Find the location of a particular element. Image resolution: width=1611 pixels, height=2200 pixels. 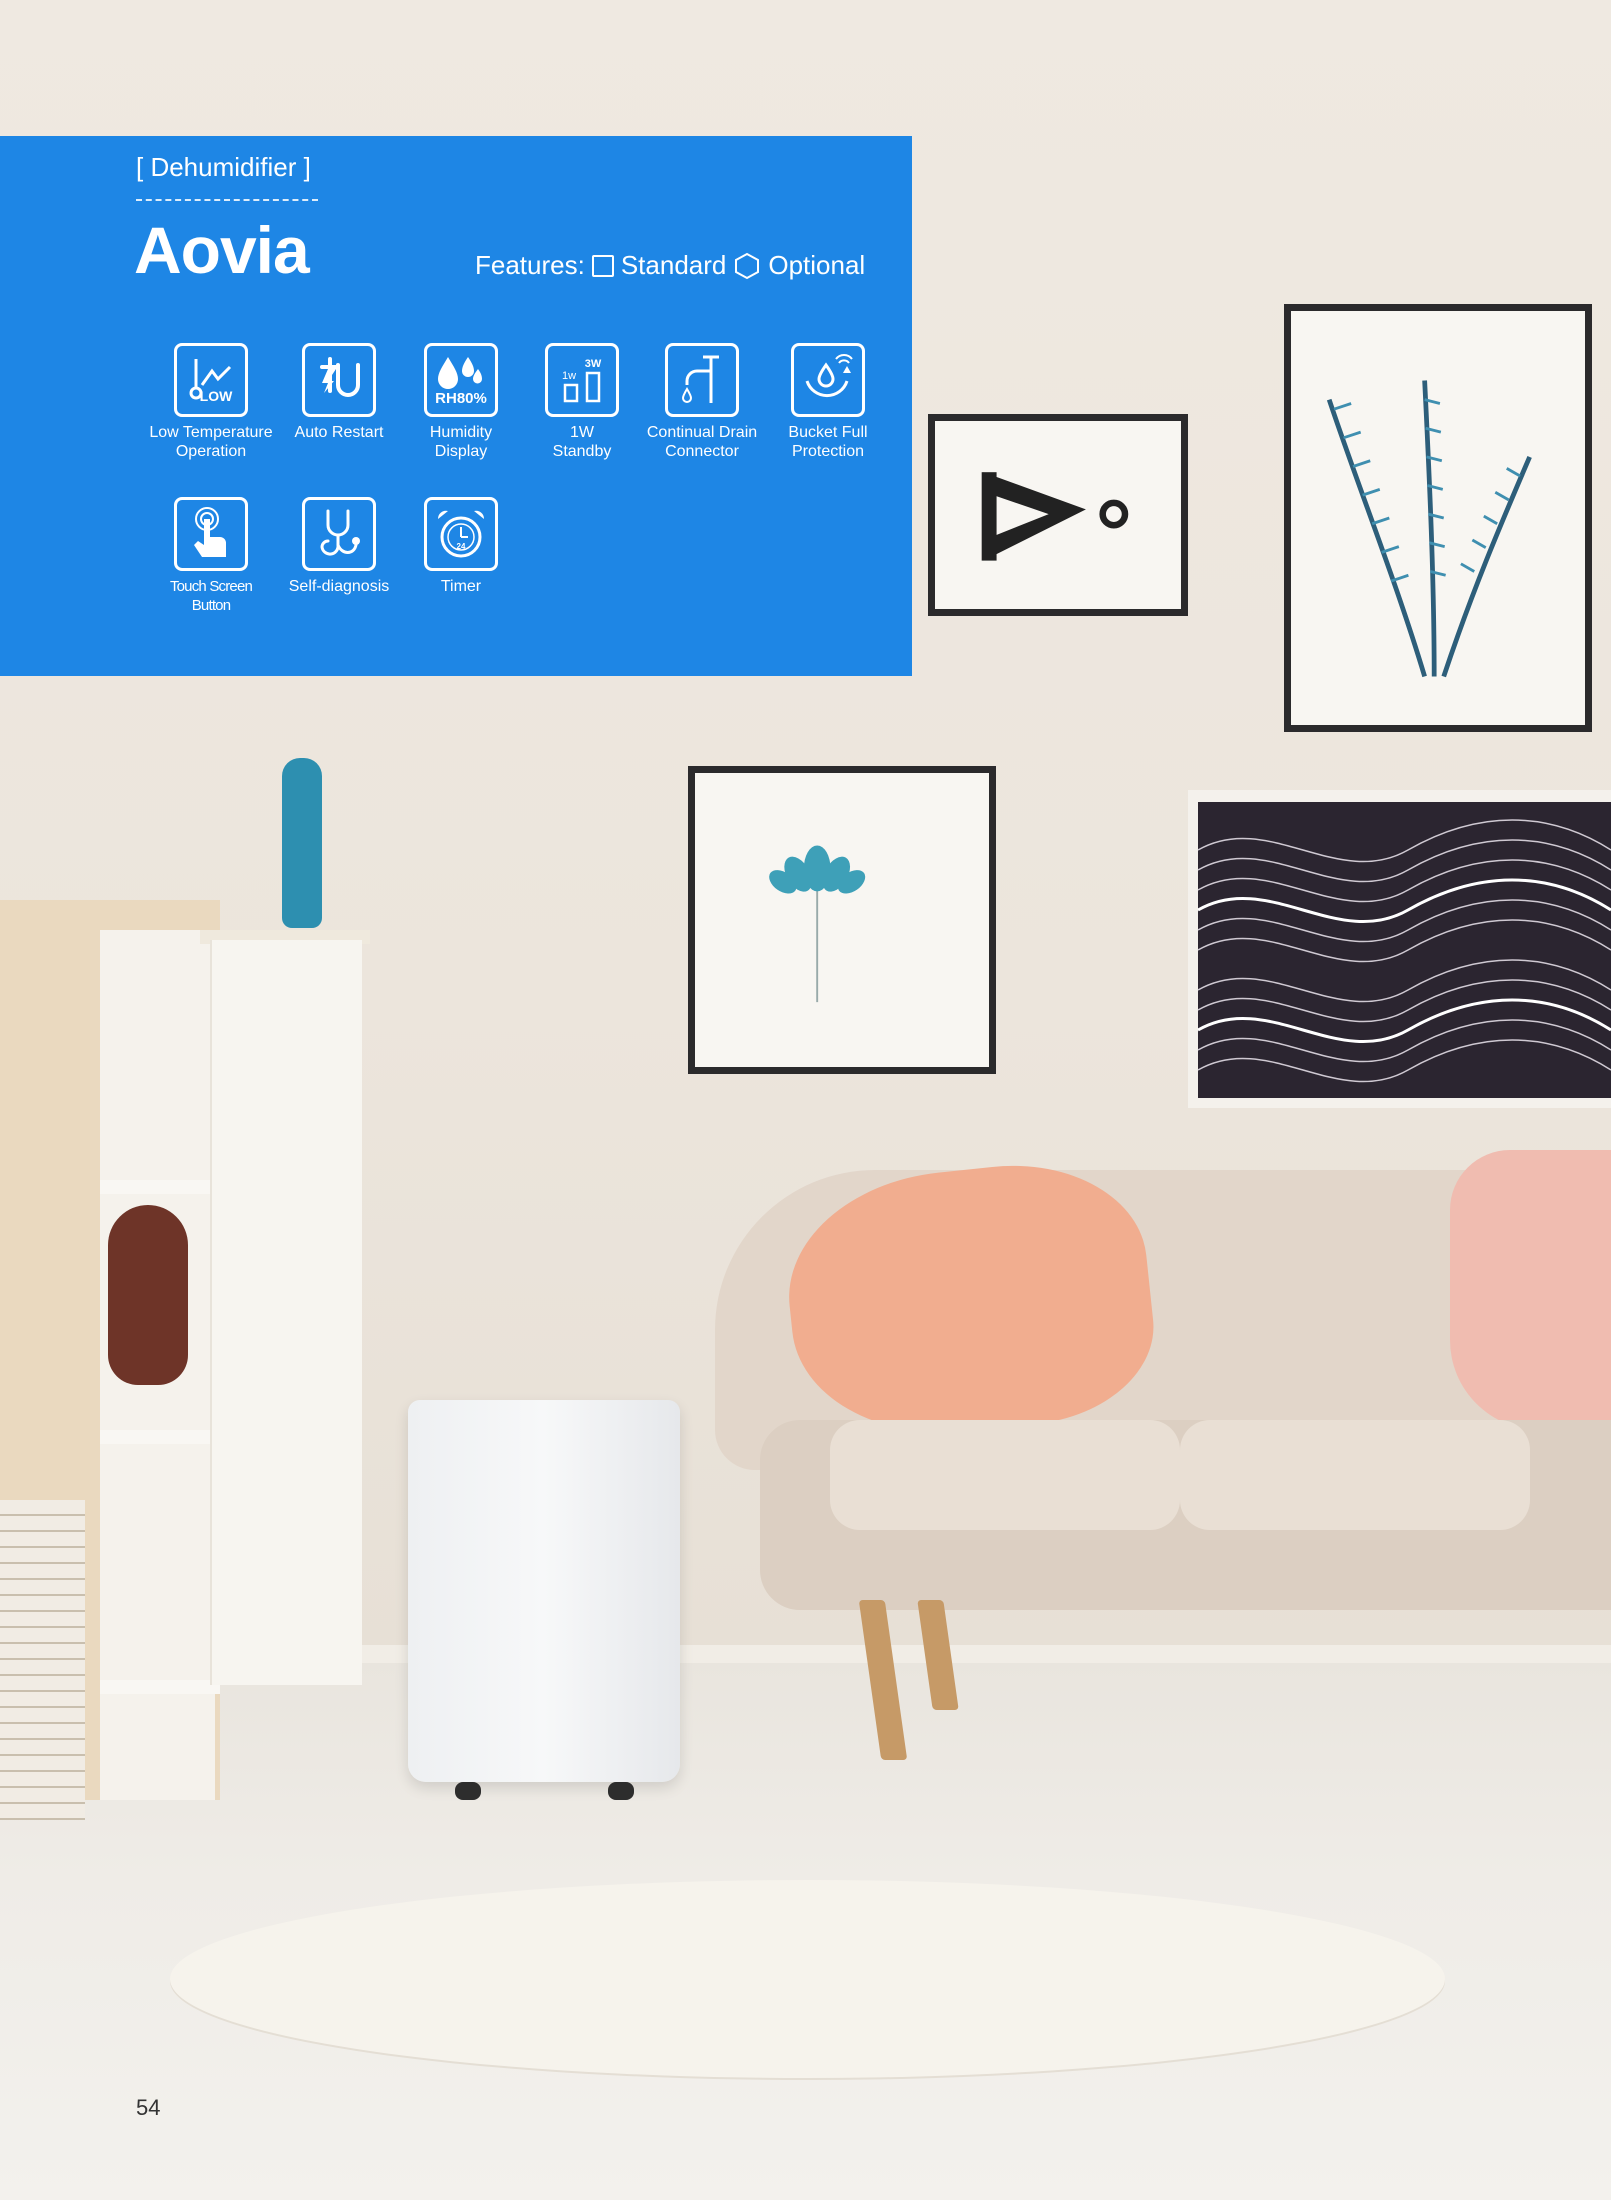

round-rug is located at coordinates (807, 1979).